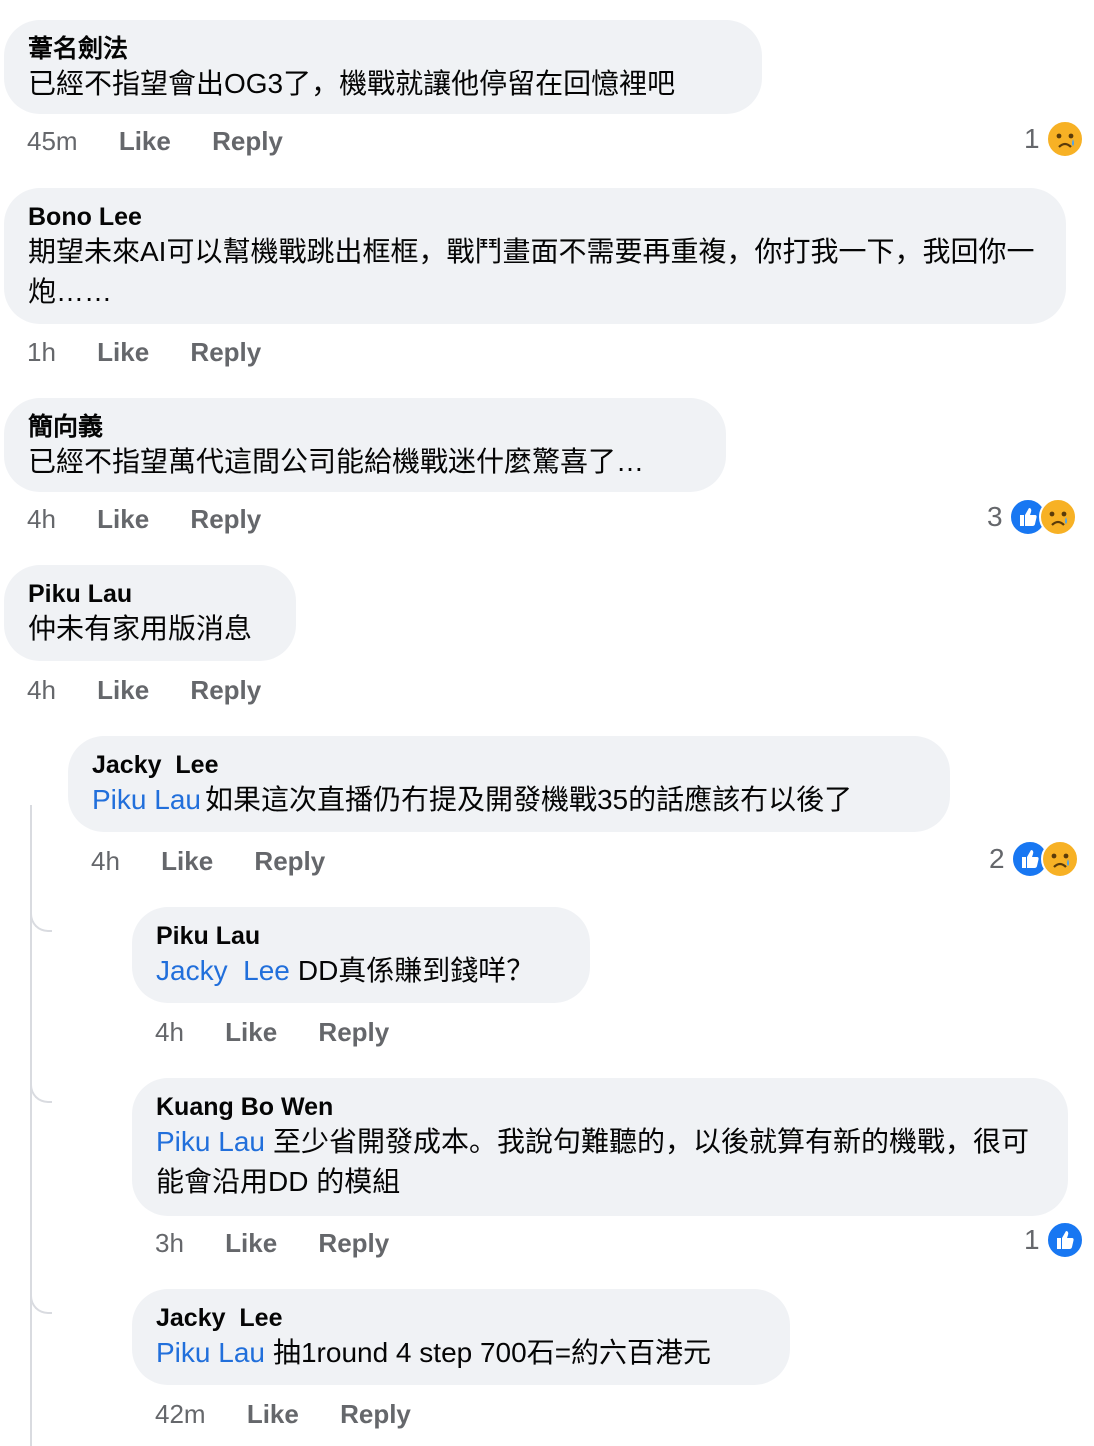  What do you see at coordinates (41, 352) in the screenshot?
I see `comment-timestamp: 1h` at bounding box center [41, 352].